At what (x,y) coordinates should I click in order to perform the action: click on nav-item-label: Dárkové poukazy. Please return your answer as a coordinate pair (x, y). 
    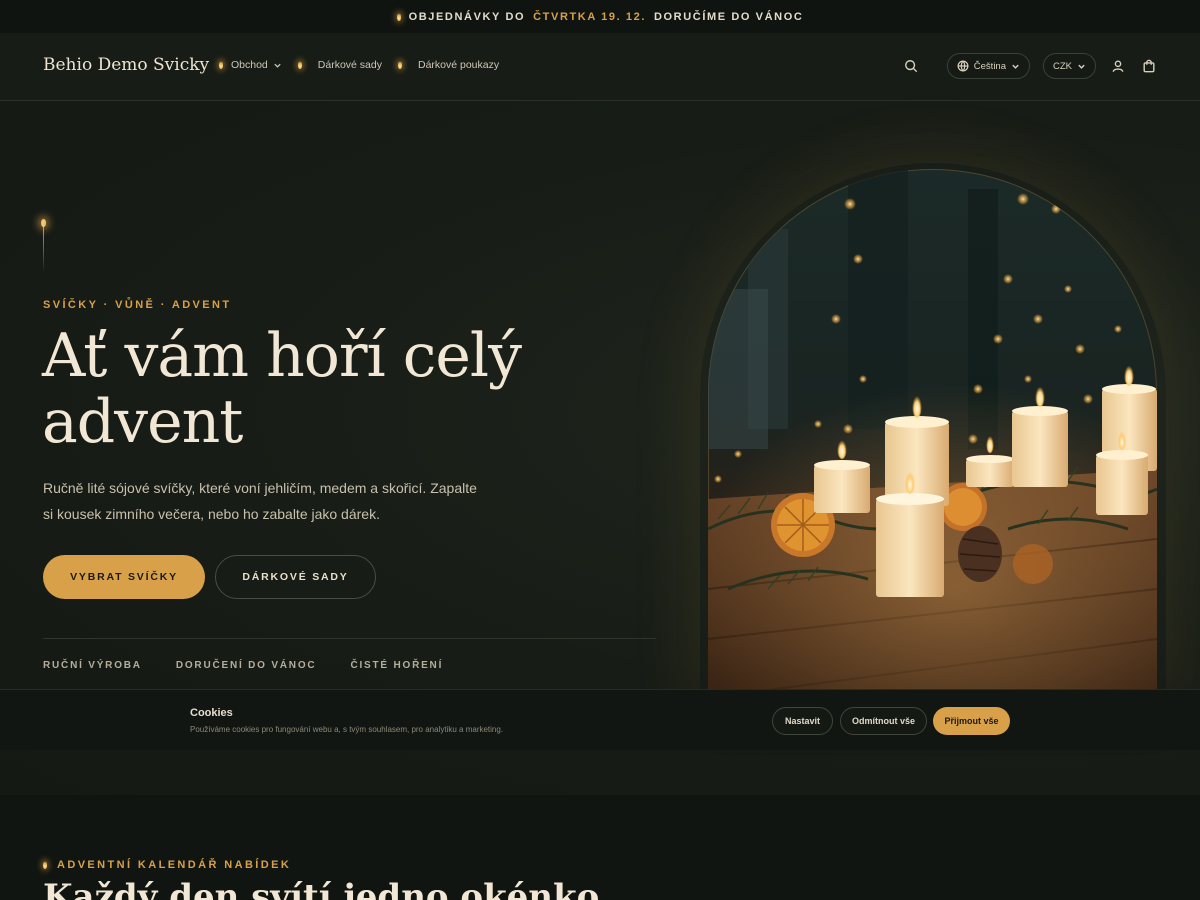
    Looking at the image, I should click on (458, 65).